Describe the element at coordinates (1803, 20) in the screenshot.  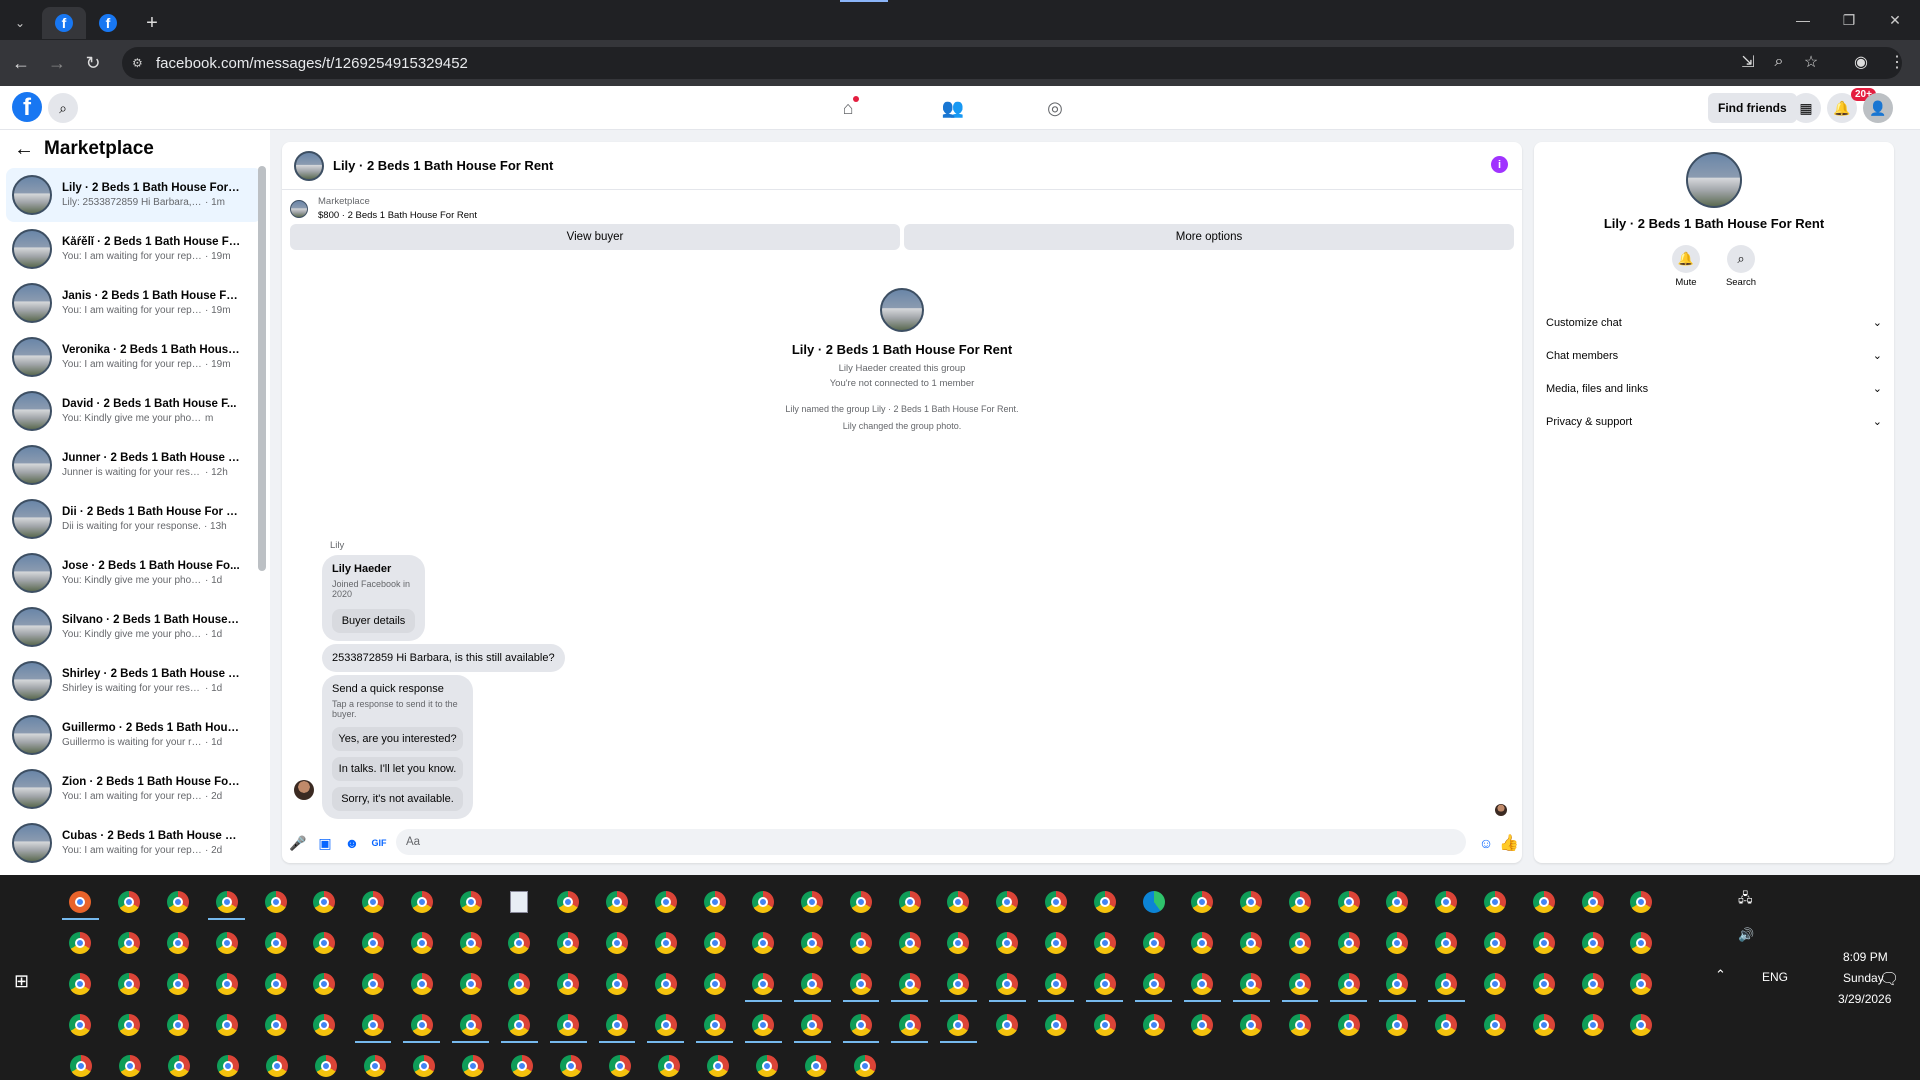
I see `minimize-button: —` at that location.